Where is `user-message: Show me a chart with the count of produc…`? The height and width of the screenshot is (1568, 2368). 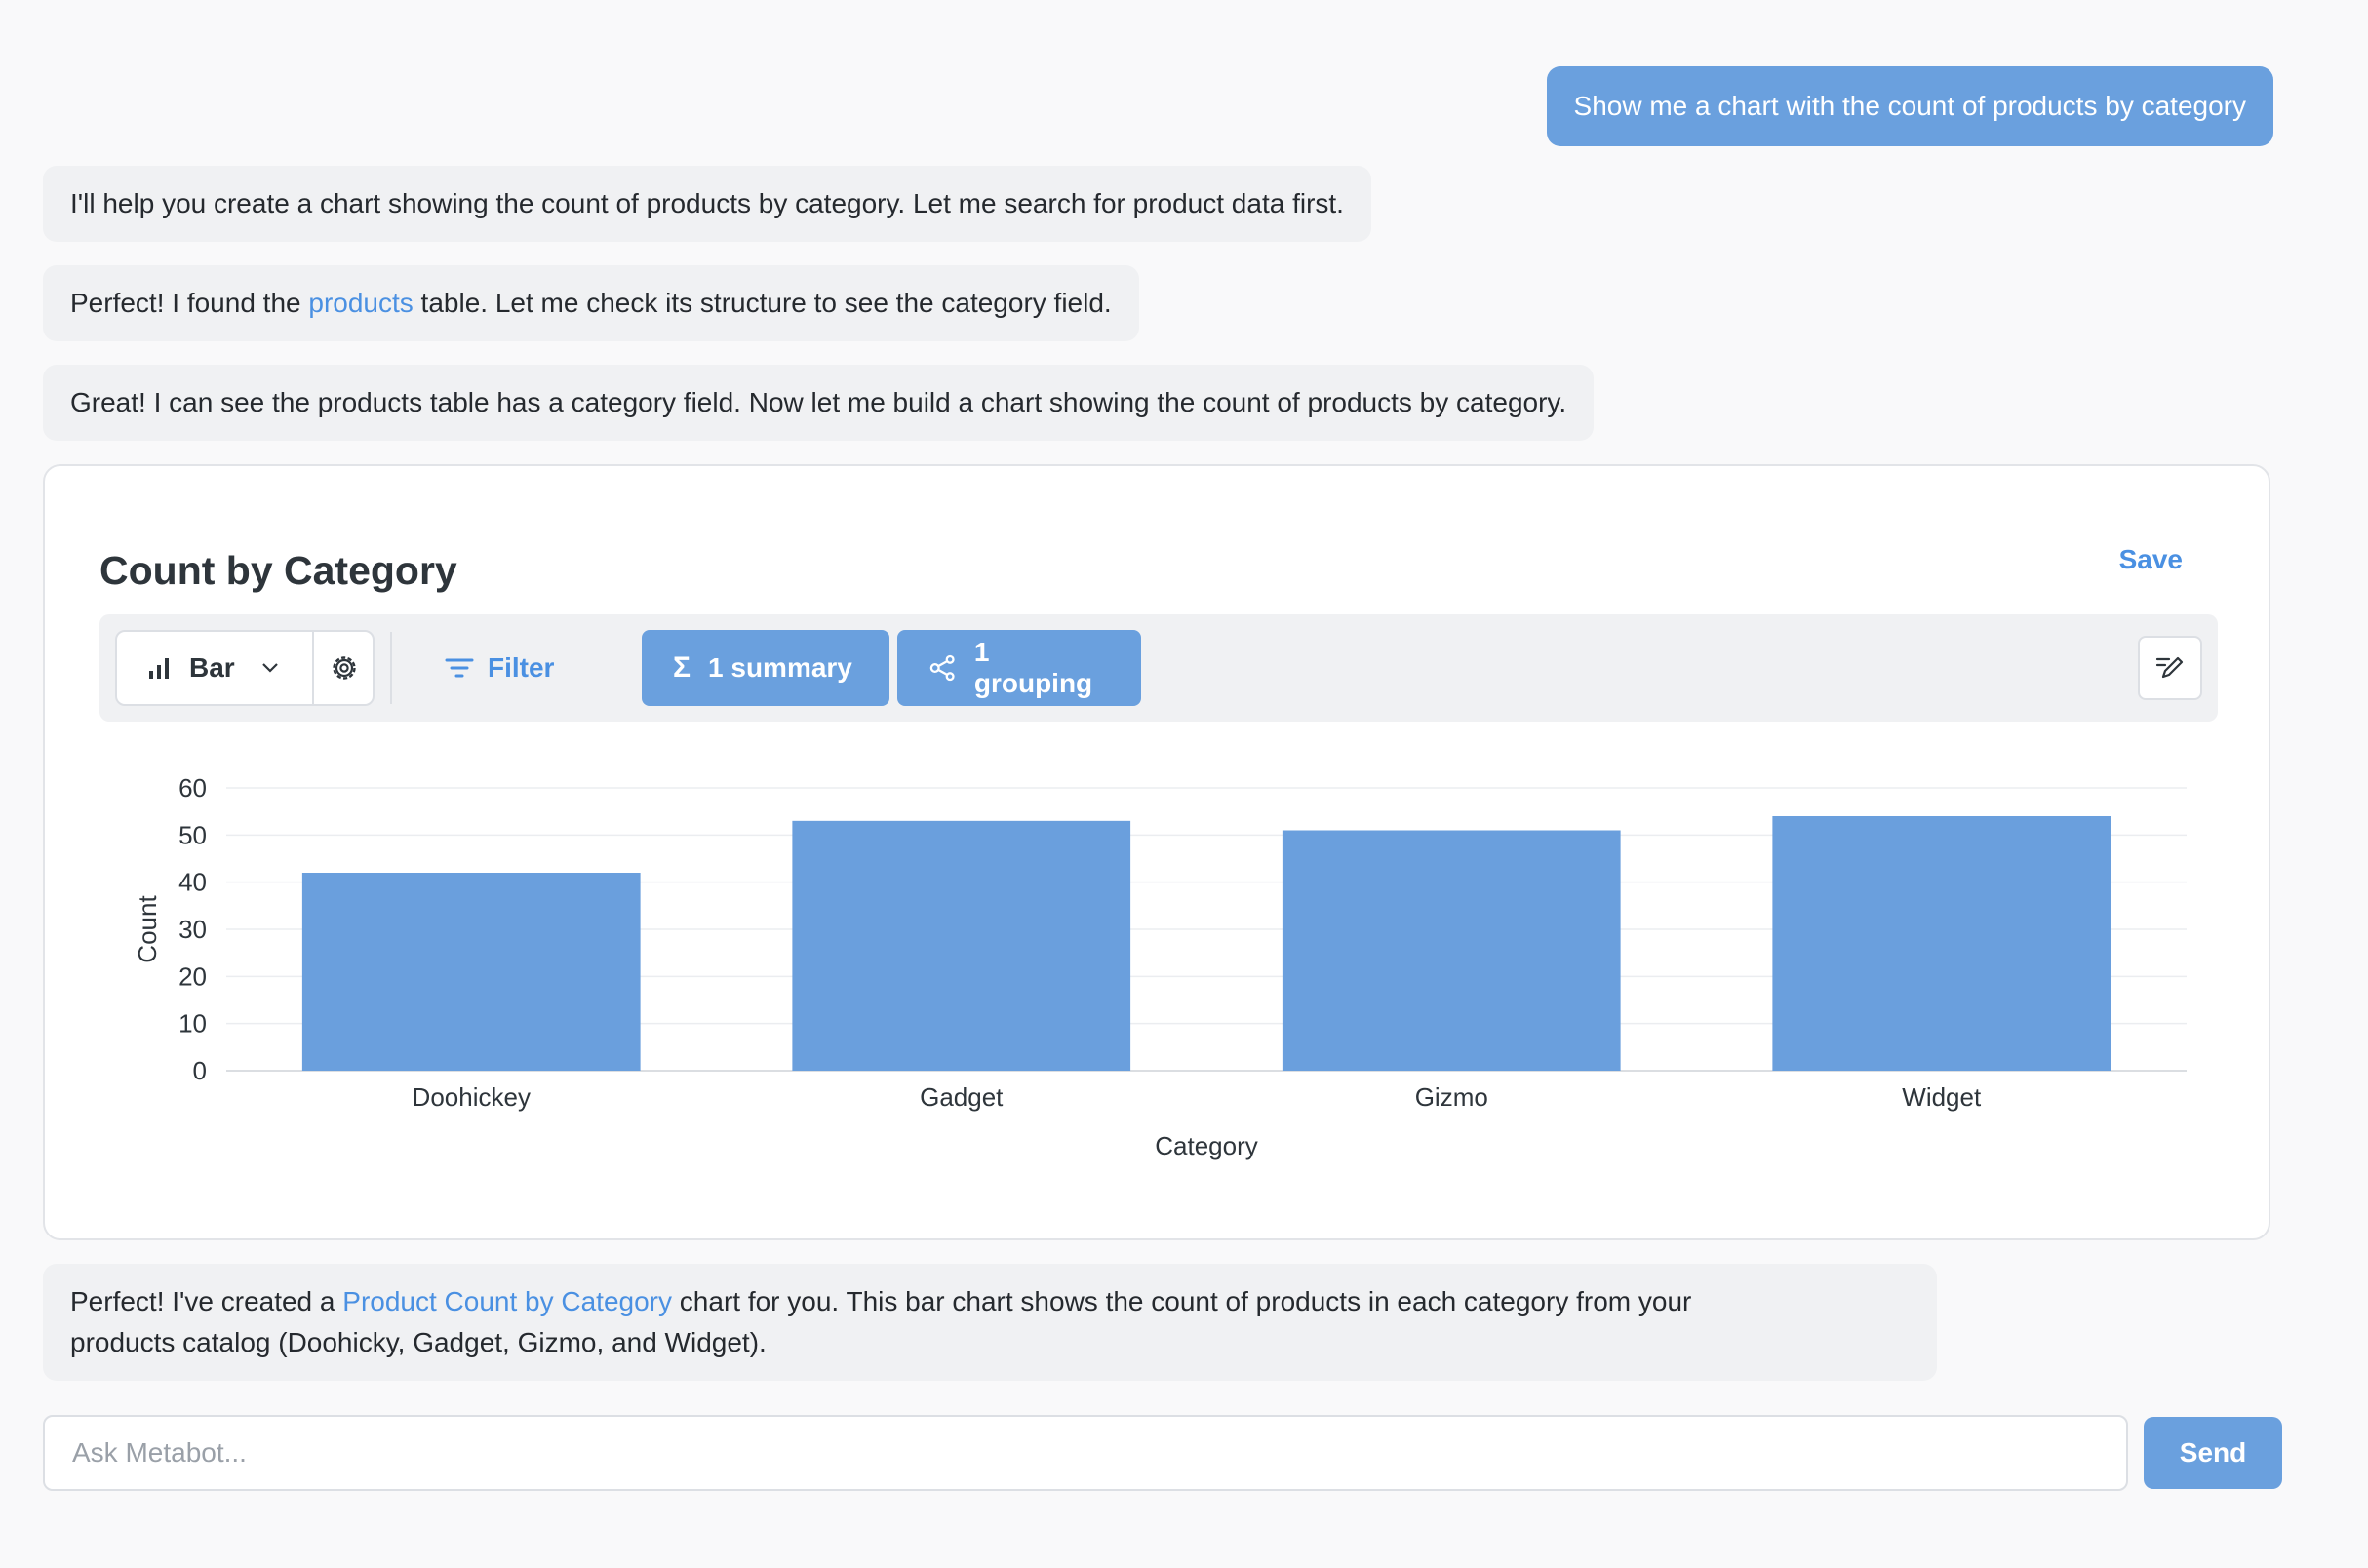
user-message: Show me a chart with the count of produc… is located at coordinates (1909, 106).